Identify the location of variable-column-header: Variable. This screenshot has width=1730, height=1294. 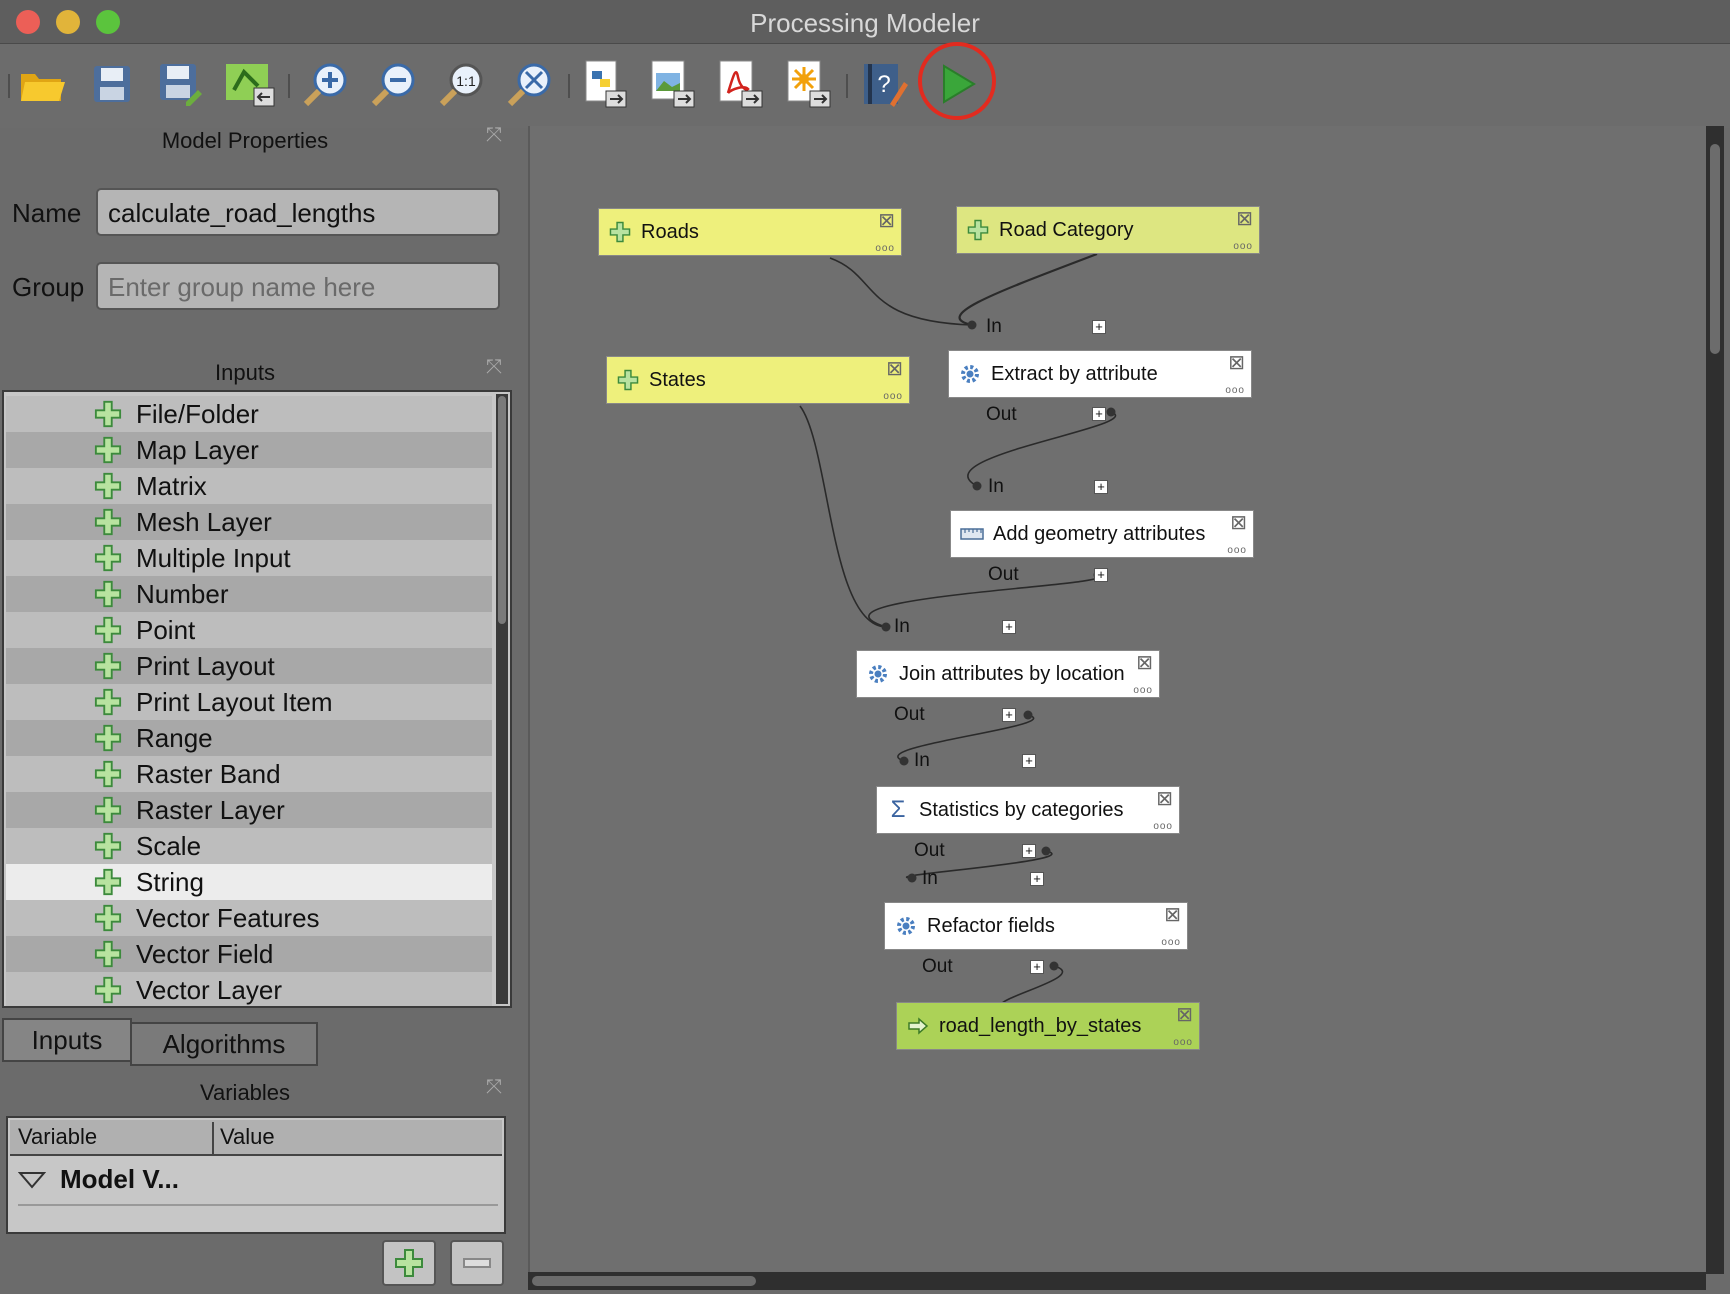
(57, 1137).